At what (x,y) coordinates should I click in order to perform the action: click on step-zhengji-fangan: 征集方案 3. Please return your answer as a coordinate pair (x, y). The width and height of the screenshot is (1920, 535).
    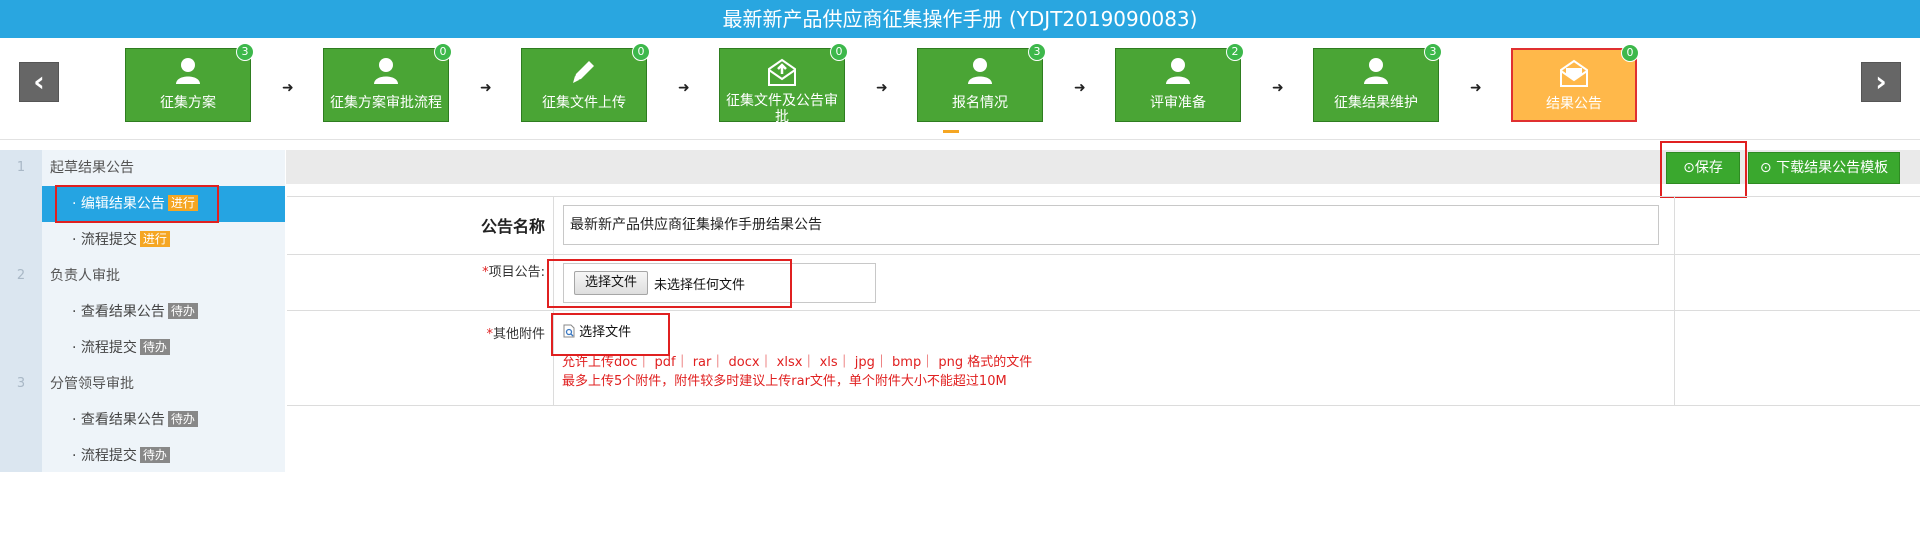
    Looking at the image, I should click on (189, 82).